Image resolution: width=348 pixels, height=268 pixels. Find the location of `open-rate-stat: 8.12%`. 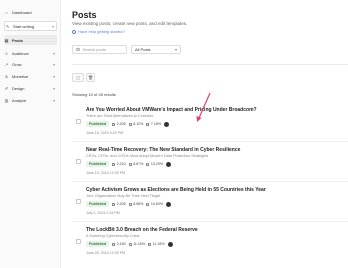

open-rate-stat: 8.12% is located at coordinates (136, 124).